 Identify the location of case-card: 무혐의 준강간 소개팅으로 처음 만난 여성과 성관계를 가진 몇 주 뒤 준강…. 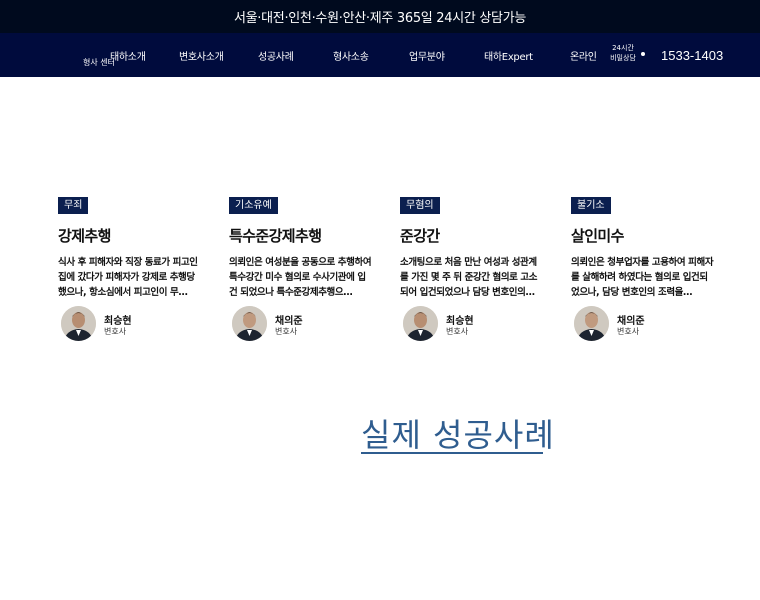
(472, 267).